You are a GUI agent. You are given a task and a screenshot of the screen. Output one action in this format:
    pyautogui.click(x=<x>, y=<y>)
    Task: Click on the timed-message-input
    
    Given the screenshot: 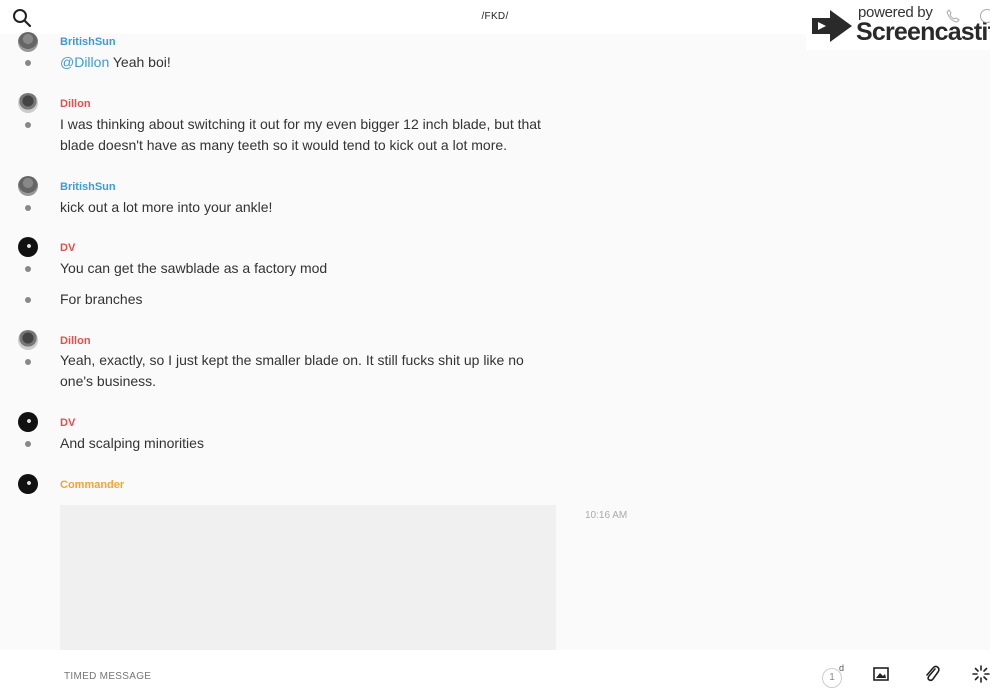 What is the action you would take?
    pyautogui.click(x=364, y=676)
    